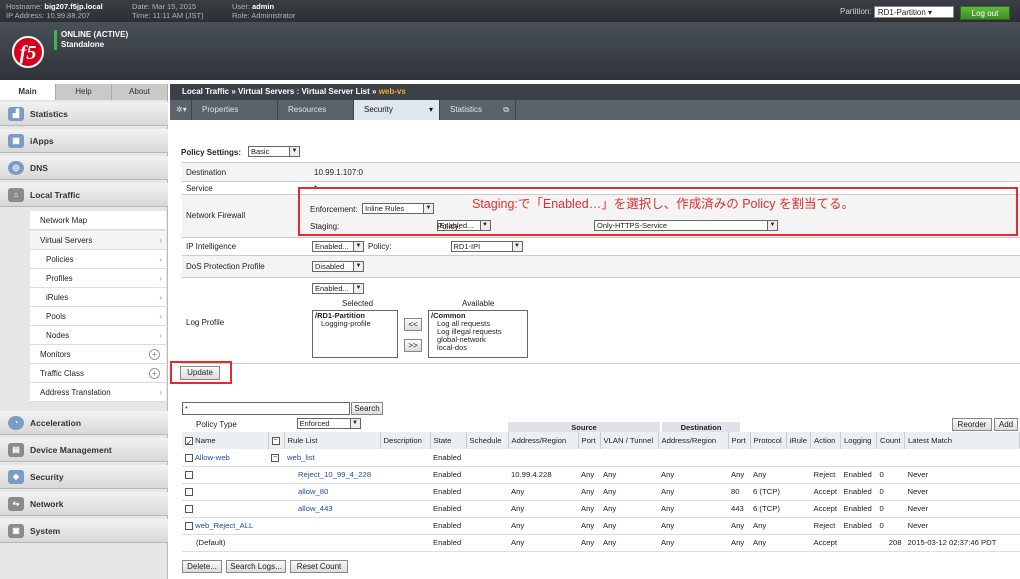 Image resolution: width=1020 pixels, height=579 pixels. Describe the element at coordinates (16, 195) in the screenshot. I see `local-traffic-icon: ⌂` at that location.